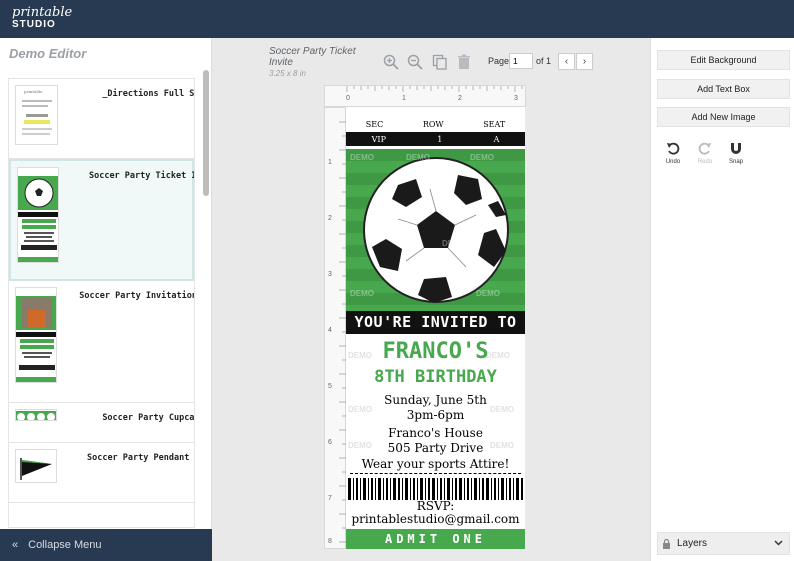 The height and width of the screenshot is (561, 794). I want to click on ticket-value-seat: A, so click(496, 139).